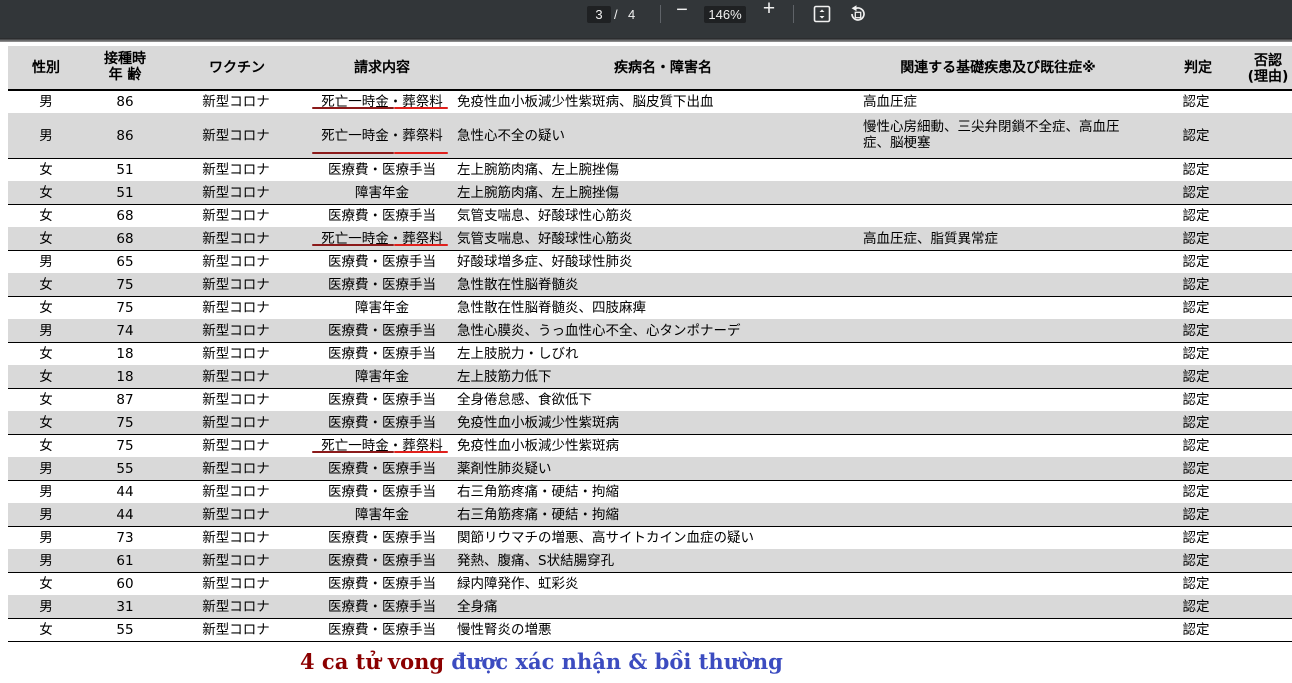 The image size is (1292, 683). Describe the element at coordinates (725, 14) in the screenshot. I see `zoom-level-input: 146%` at that location.